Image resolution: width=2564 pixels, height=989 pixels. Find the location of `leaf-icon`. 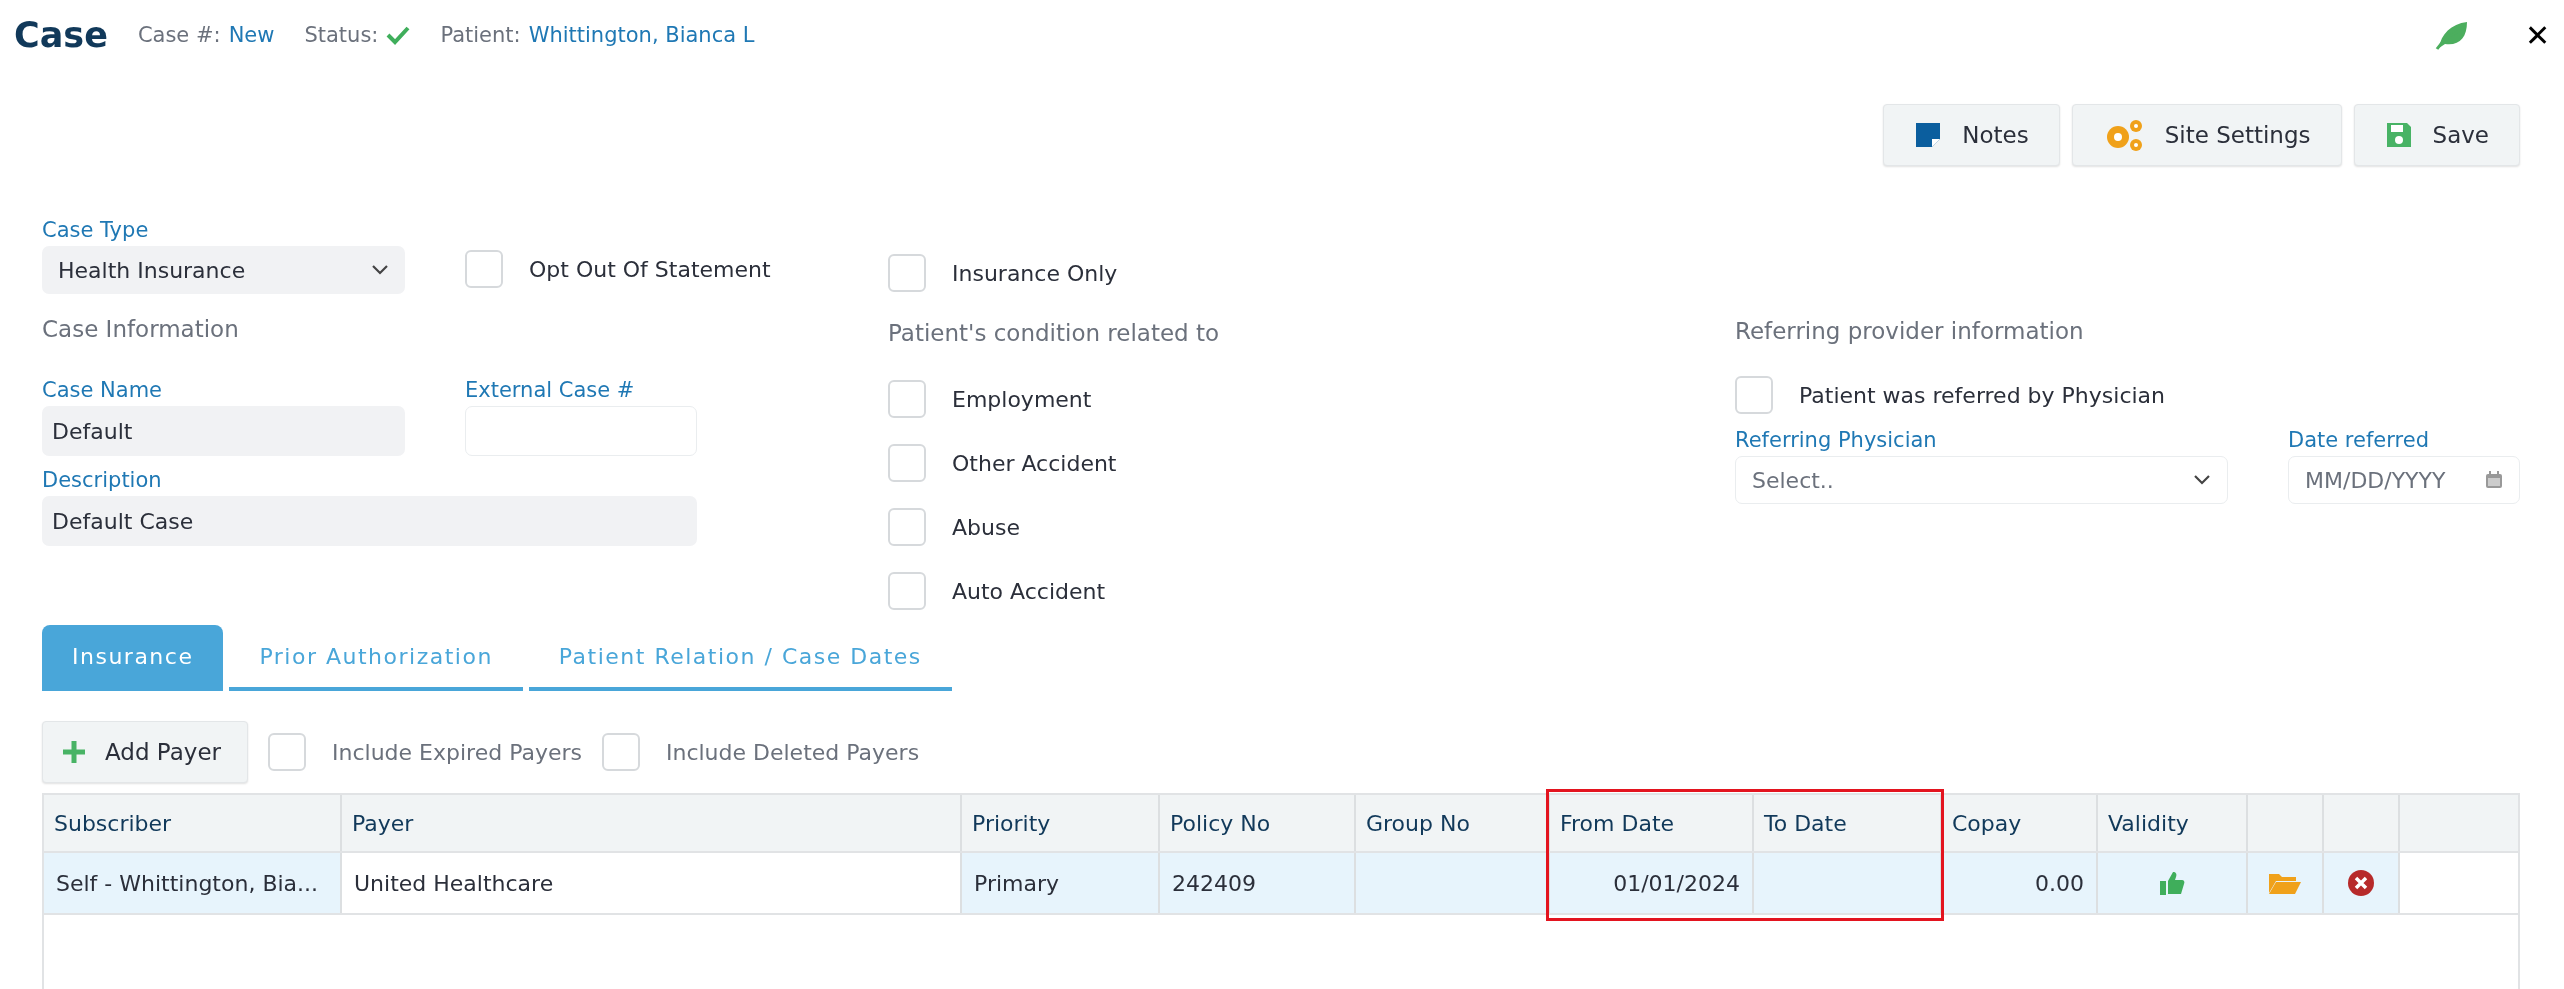

leaf-icon is located at coordinates (2452, 35).